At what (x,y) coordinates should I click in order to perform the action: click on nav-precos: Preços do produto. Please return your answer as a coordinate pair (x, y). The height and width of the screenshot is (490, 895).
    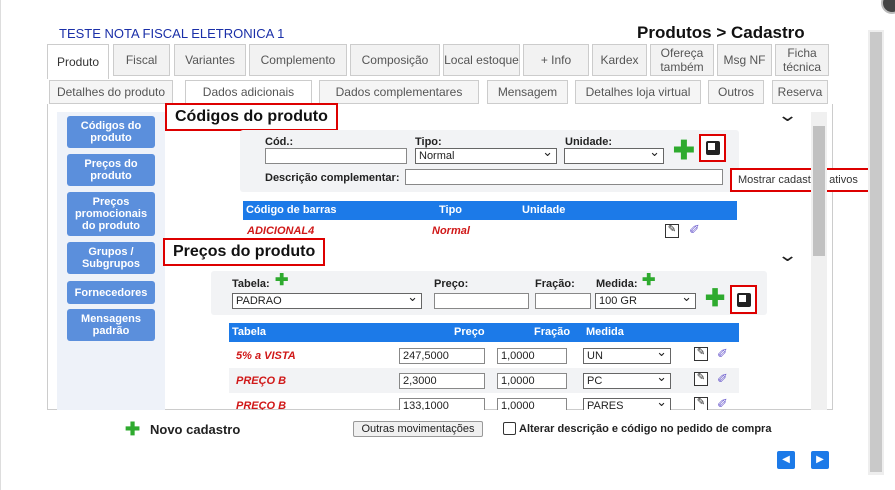
    Looking at the image, I should click on (111, 170).